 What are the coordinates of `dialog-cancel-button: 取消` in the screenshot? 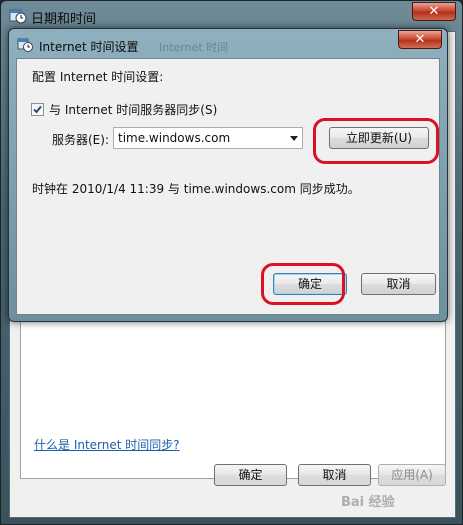 It's located at (398, 284).